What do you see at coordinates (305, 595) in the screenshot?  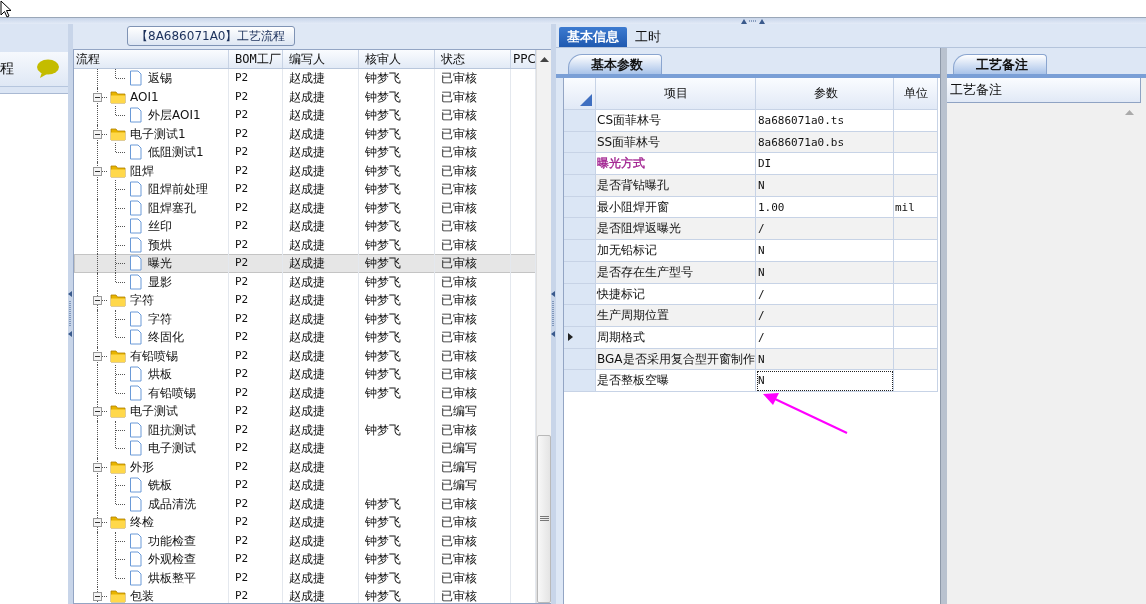 I see `tree-row: 包装 P2 赵成捷 钟梦飞 已审核` at bounding box center [305, 595].